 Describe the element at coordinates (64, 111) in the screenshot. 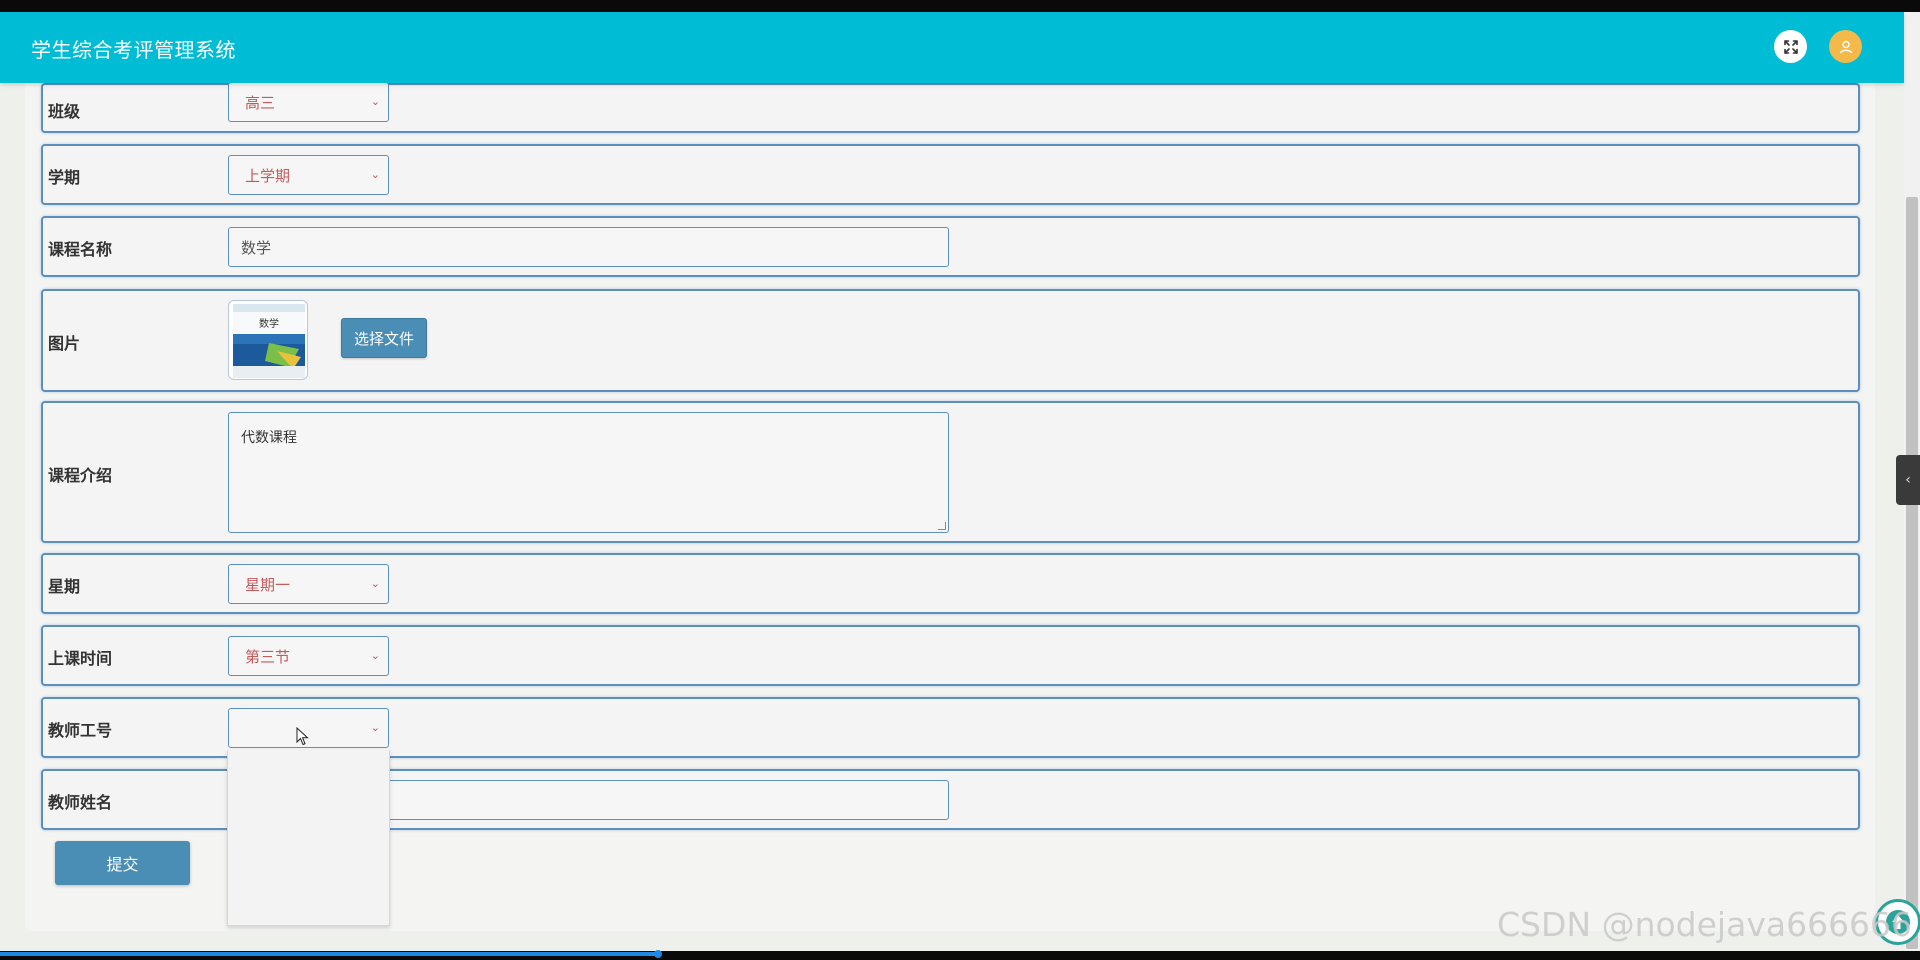

I see `label-class: 班级` at that location.